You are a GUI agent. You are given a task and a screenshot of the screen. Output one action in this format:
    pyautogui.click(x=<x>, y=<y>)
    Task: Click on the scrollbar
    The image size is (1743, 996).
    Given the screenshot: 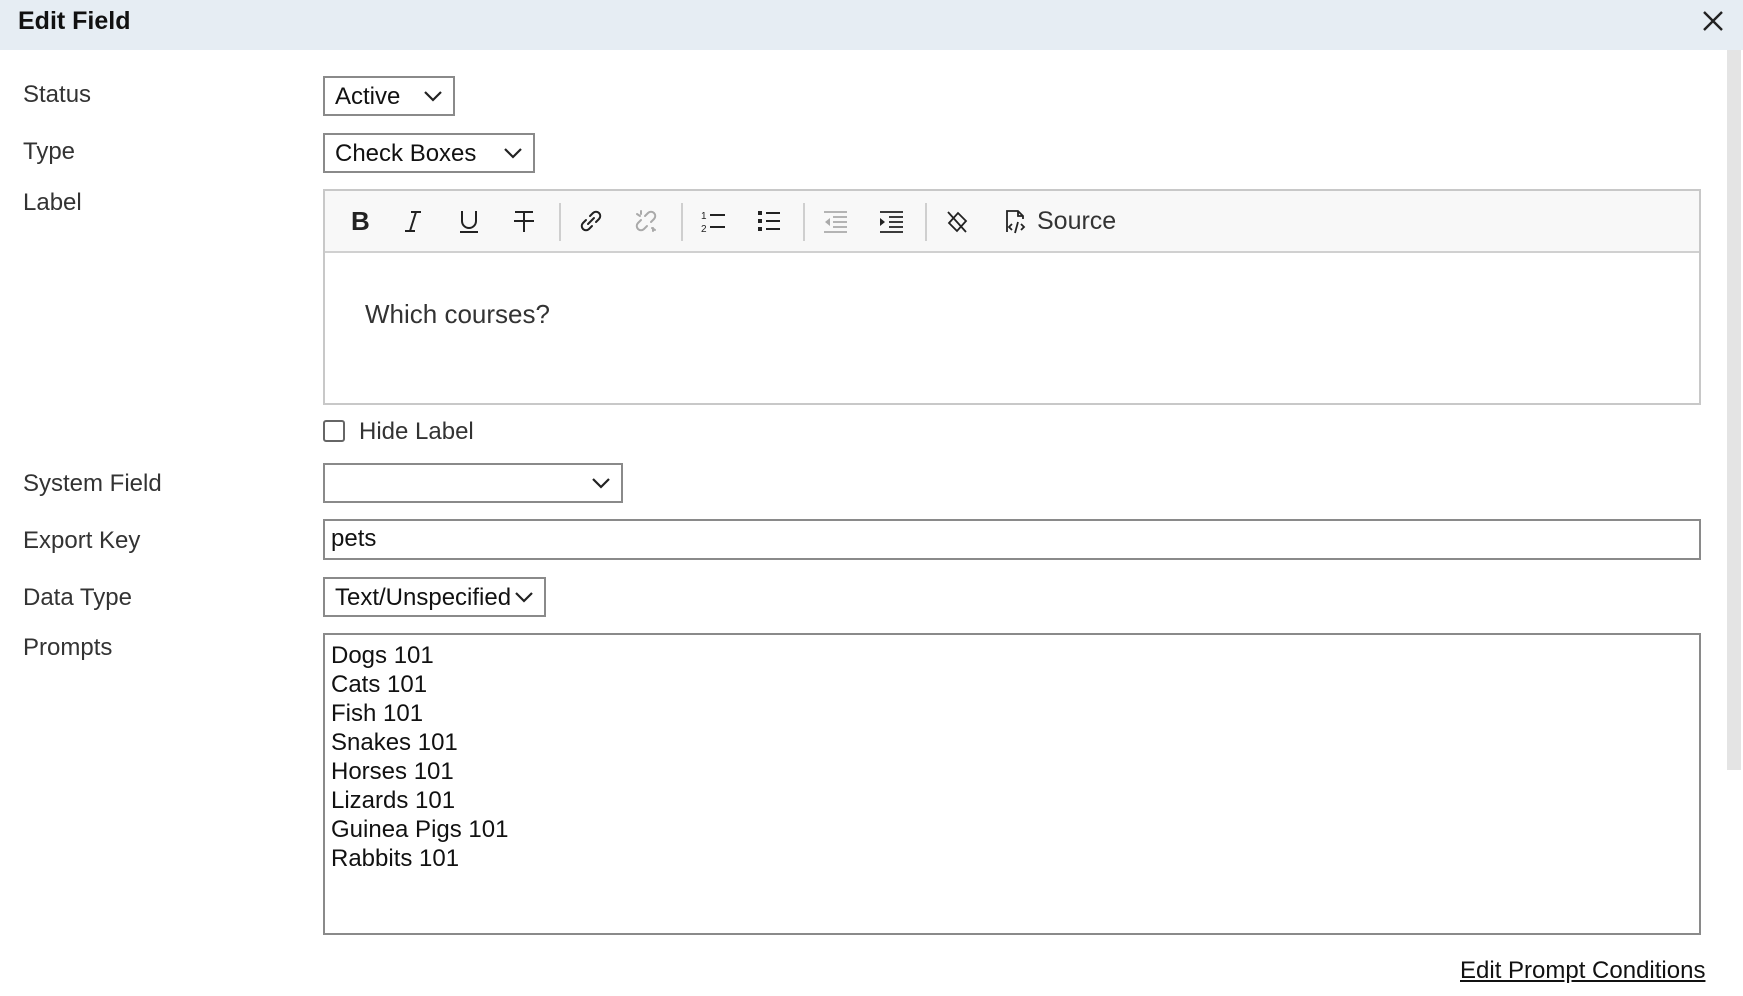 What is the action you would take?
    pyautogui.click(x=1734, y=523)
    